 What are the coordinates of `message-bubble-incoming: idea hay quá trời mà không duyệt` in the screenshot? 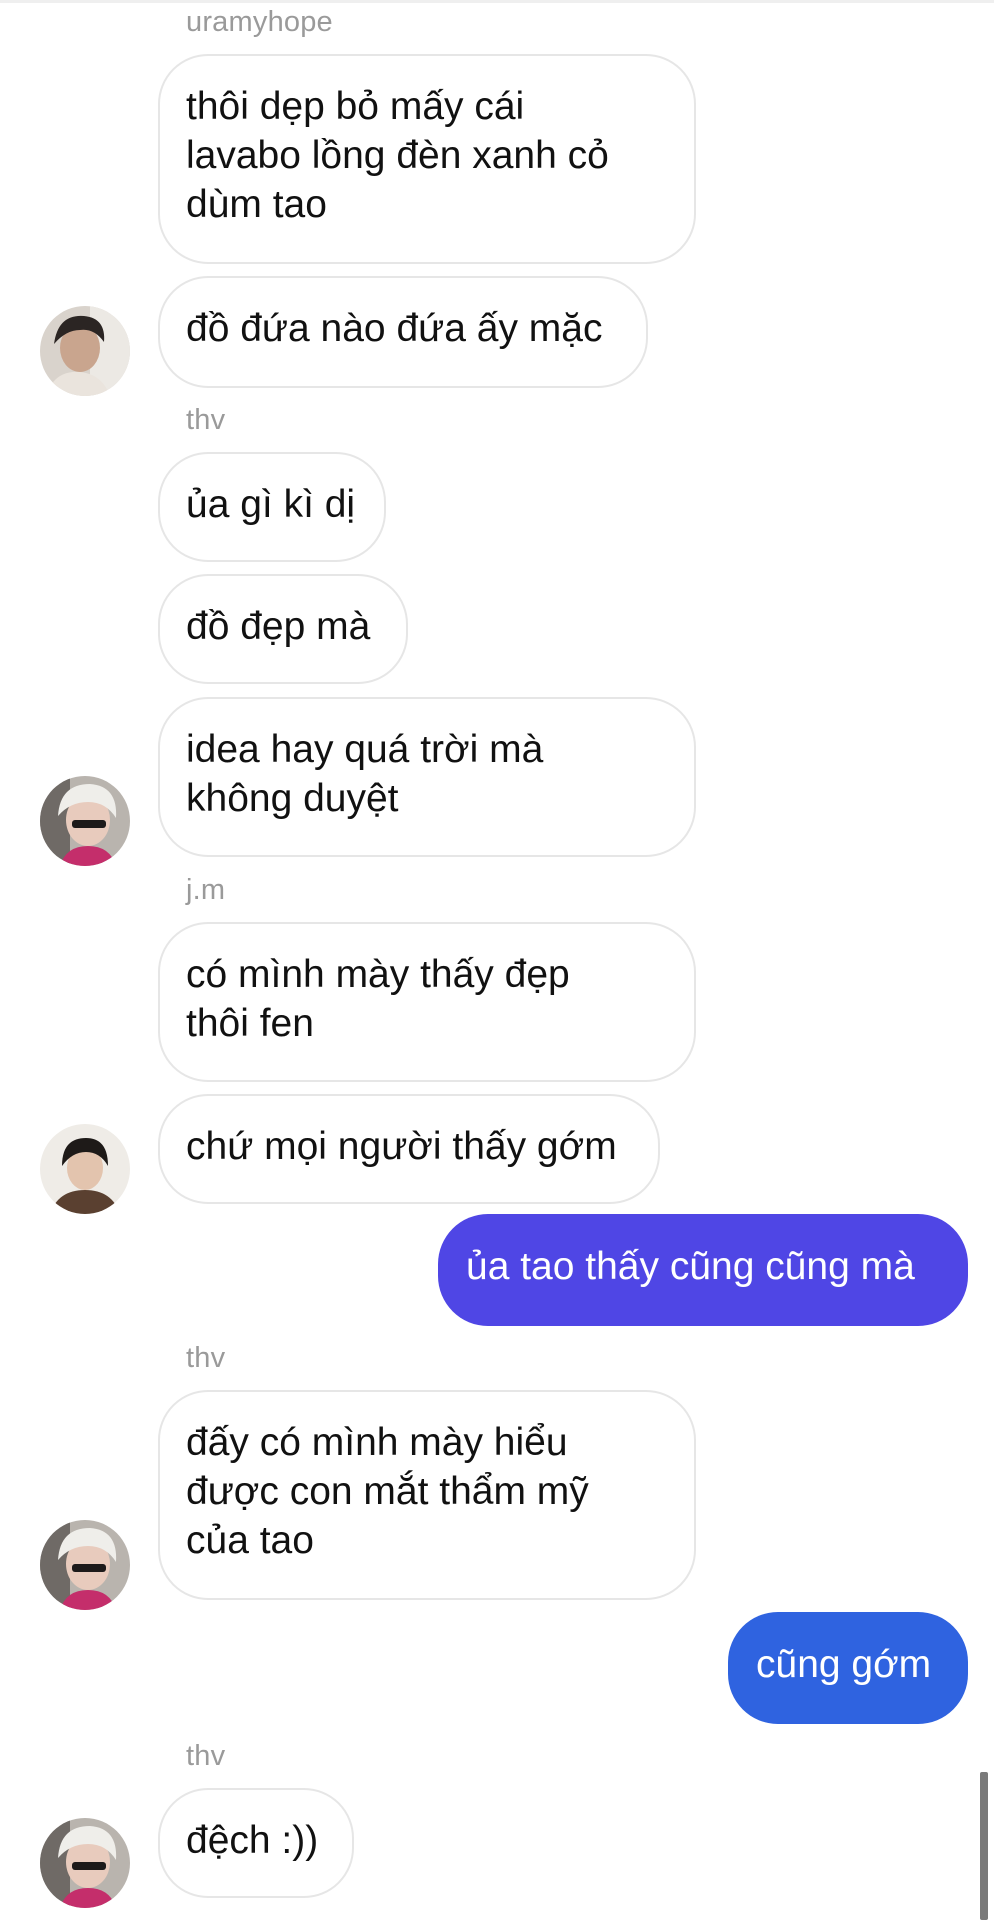 It's located at (427, 777).